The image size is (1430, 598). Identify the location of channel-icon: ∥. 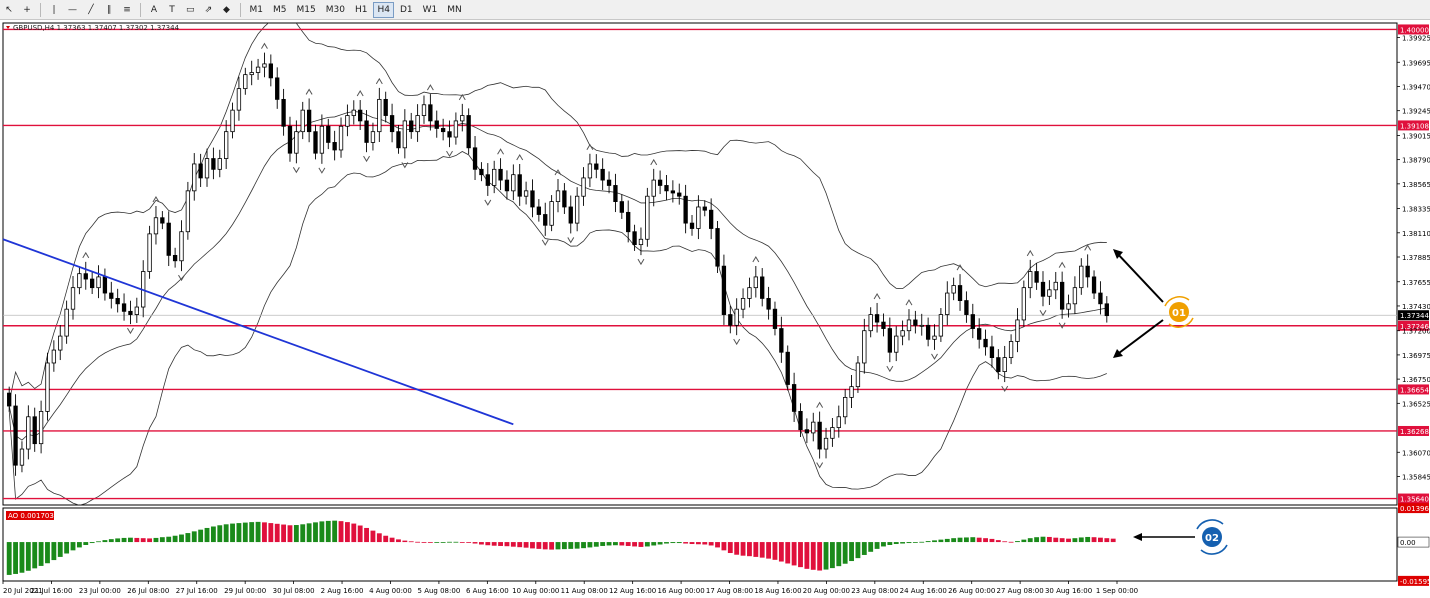
(109, 10).